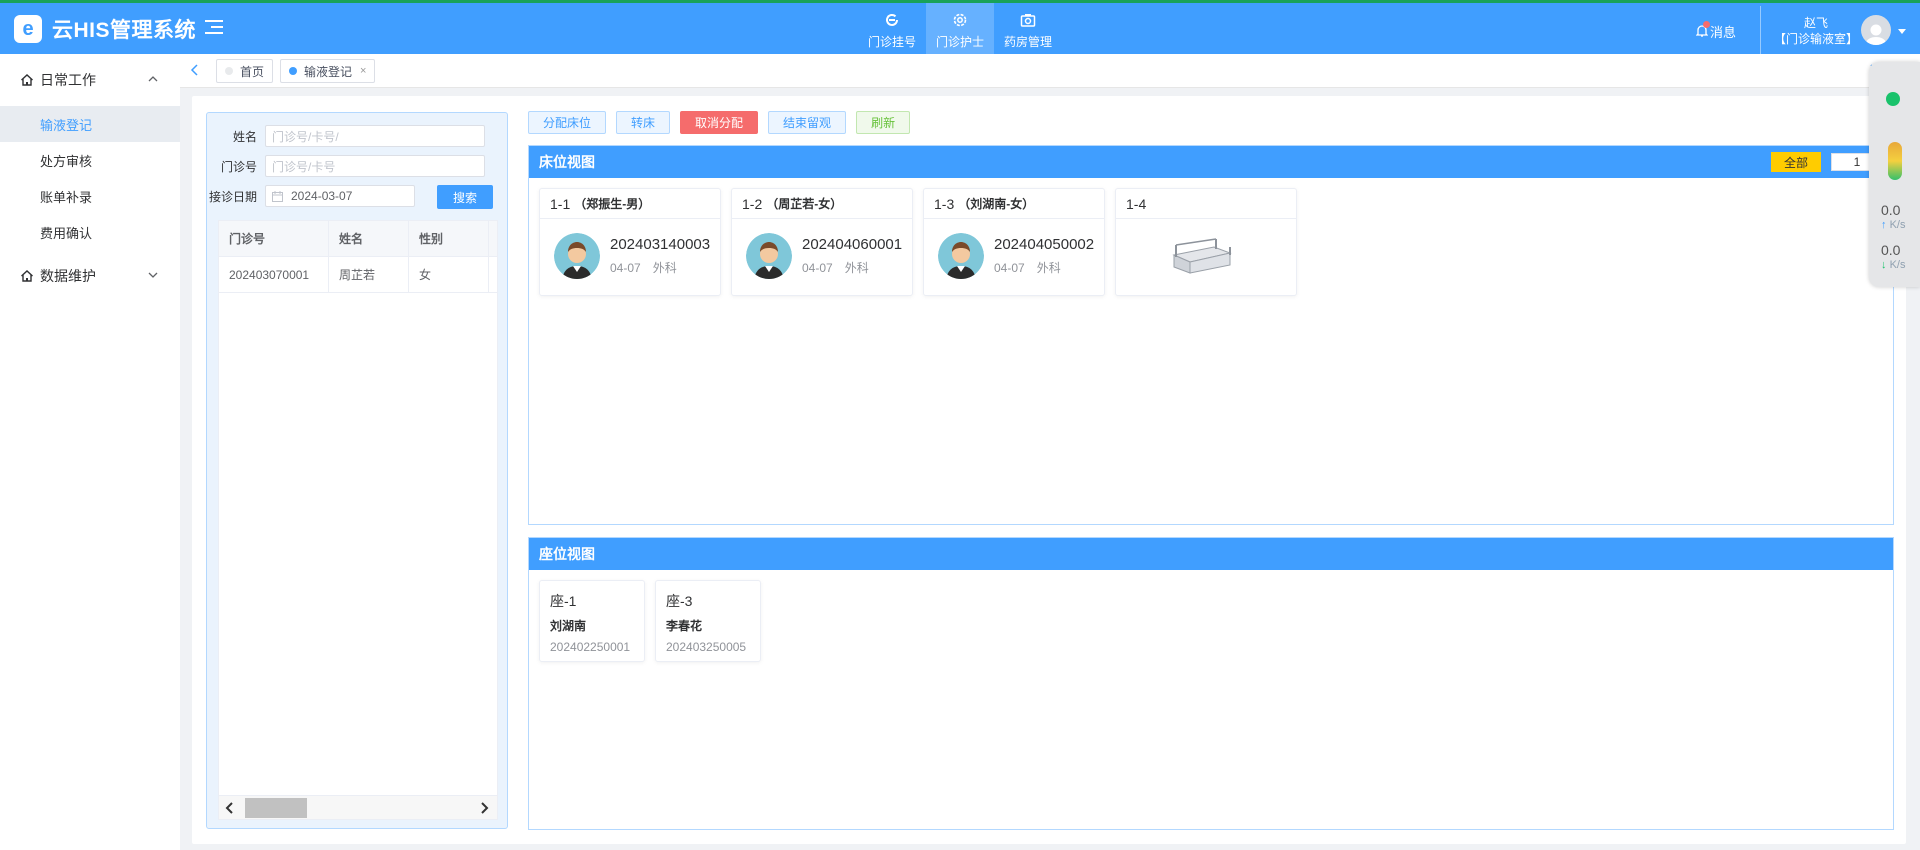 The height and width of the screenshot is (850, 1920). What do you see at coordinates (1702, 30) in the screenshot?
I see `bell-icon` at bounding box center [1702, 30].